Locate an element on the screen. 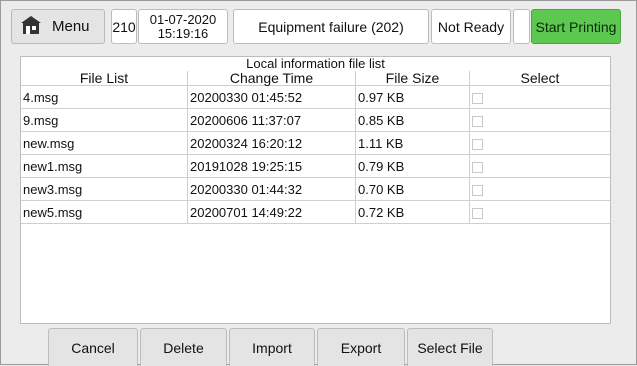  table-row: new1.msg 20191028 19:25:15 0.79 KB is located at coordinates (315, 166).